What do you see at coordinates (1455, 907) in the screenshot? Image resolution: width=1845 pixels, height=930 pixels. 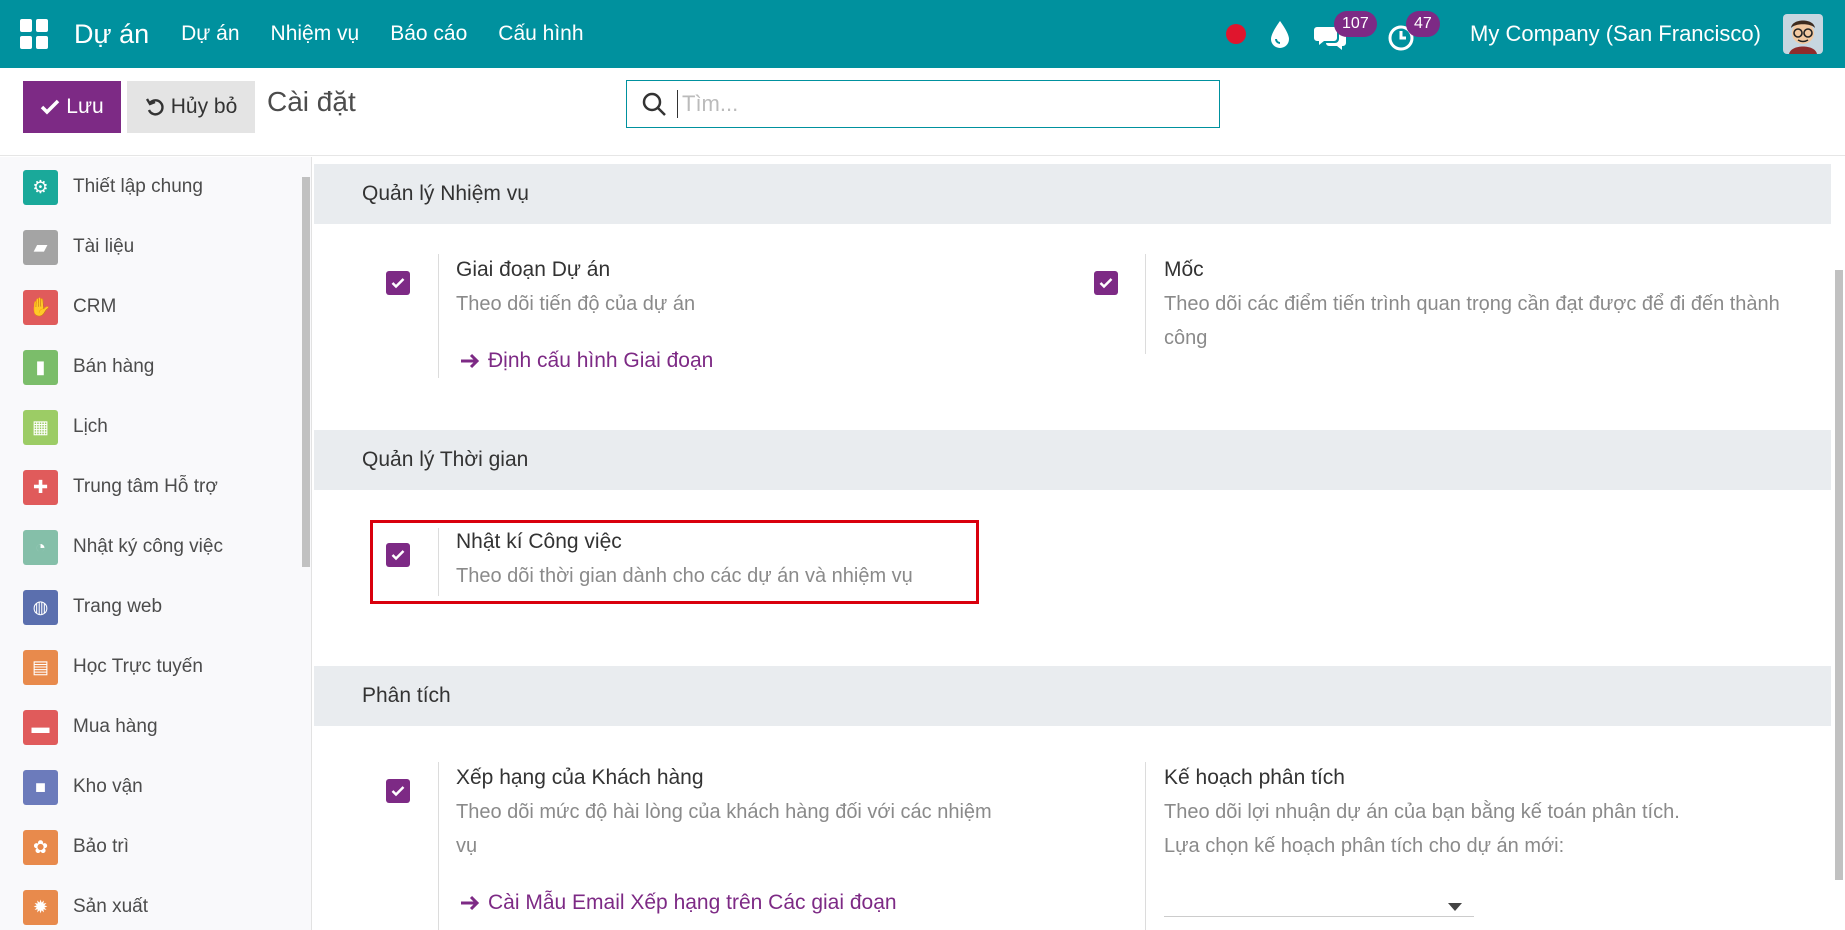 I see `caret-down-icon` at bounding box center [1455, 907].